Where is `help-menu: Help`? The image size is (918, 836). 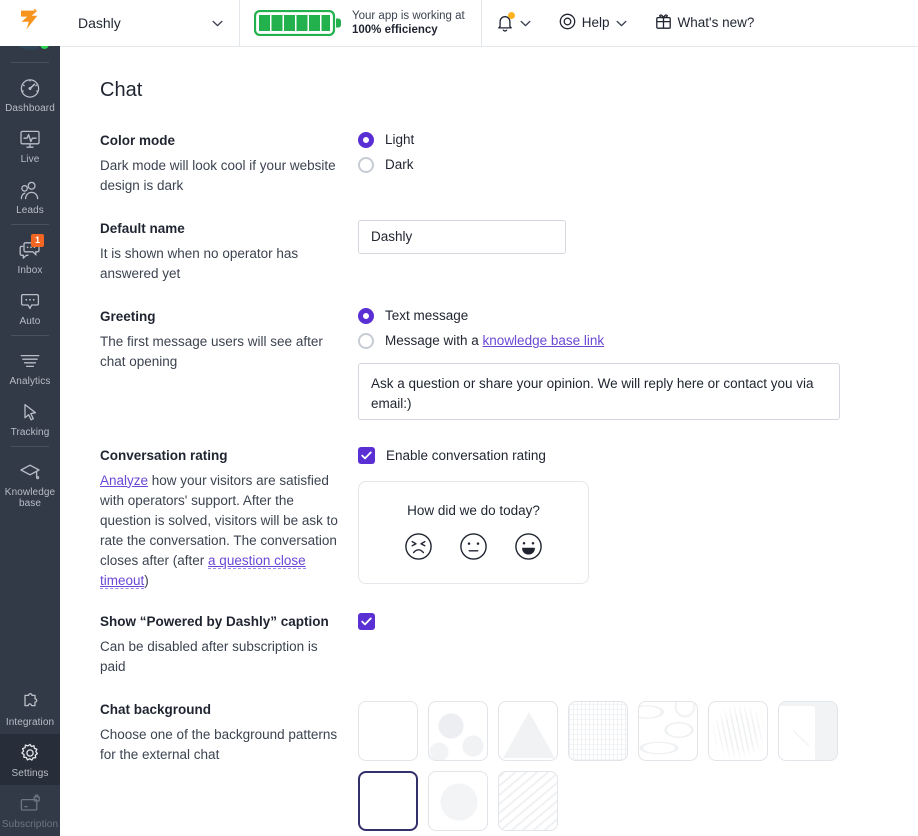
help-menu: Help is located at coordinates (593, 23).